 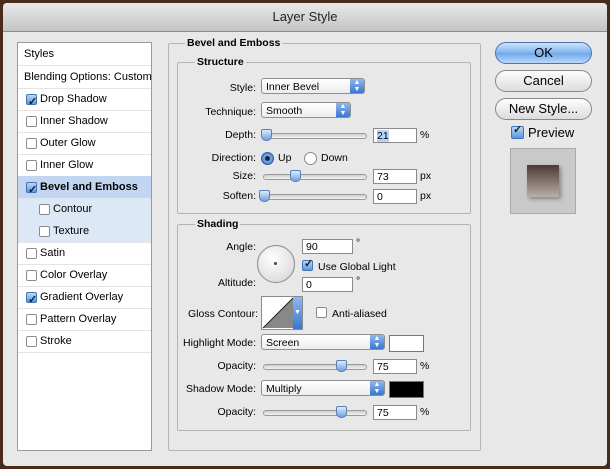 I want to click on angle-dial, so click(x=276, y=264).